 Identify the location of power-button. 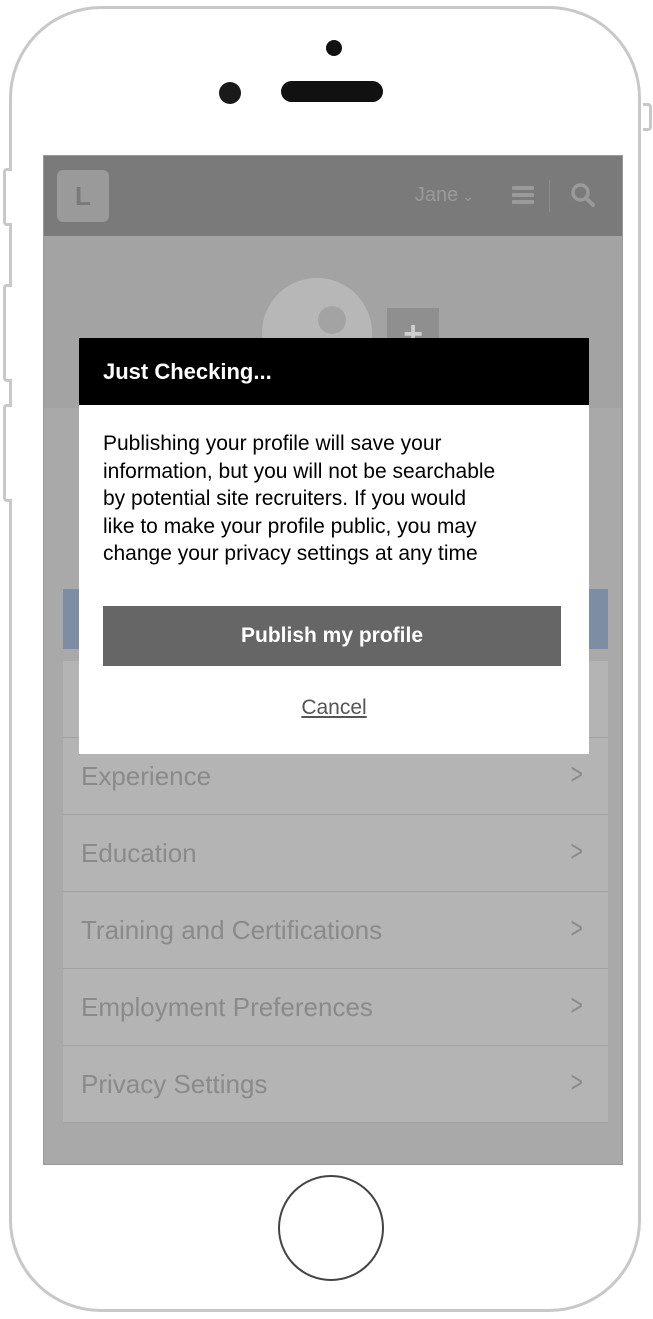
(647, 117).